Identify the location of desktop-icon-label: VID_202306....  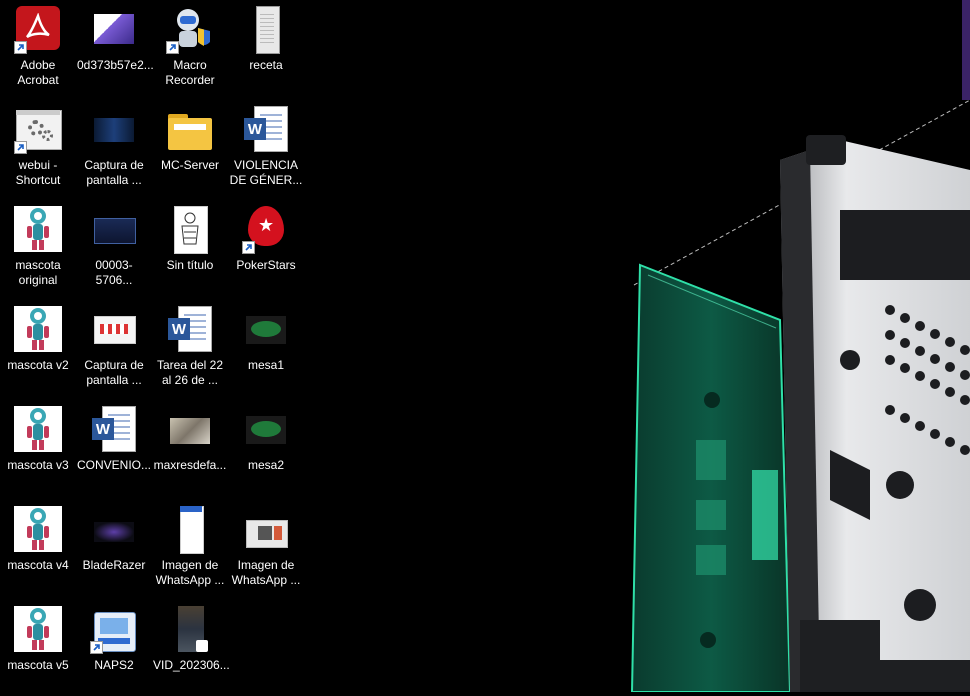
(191, 665).